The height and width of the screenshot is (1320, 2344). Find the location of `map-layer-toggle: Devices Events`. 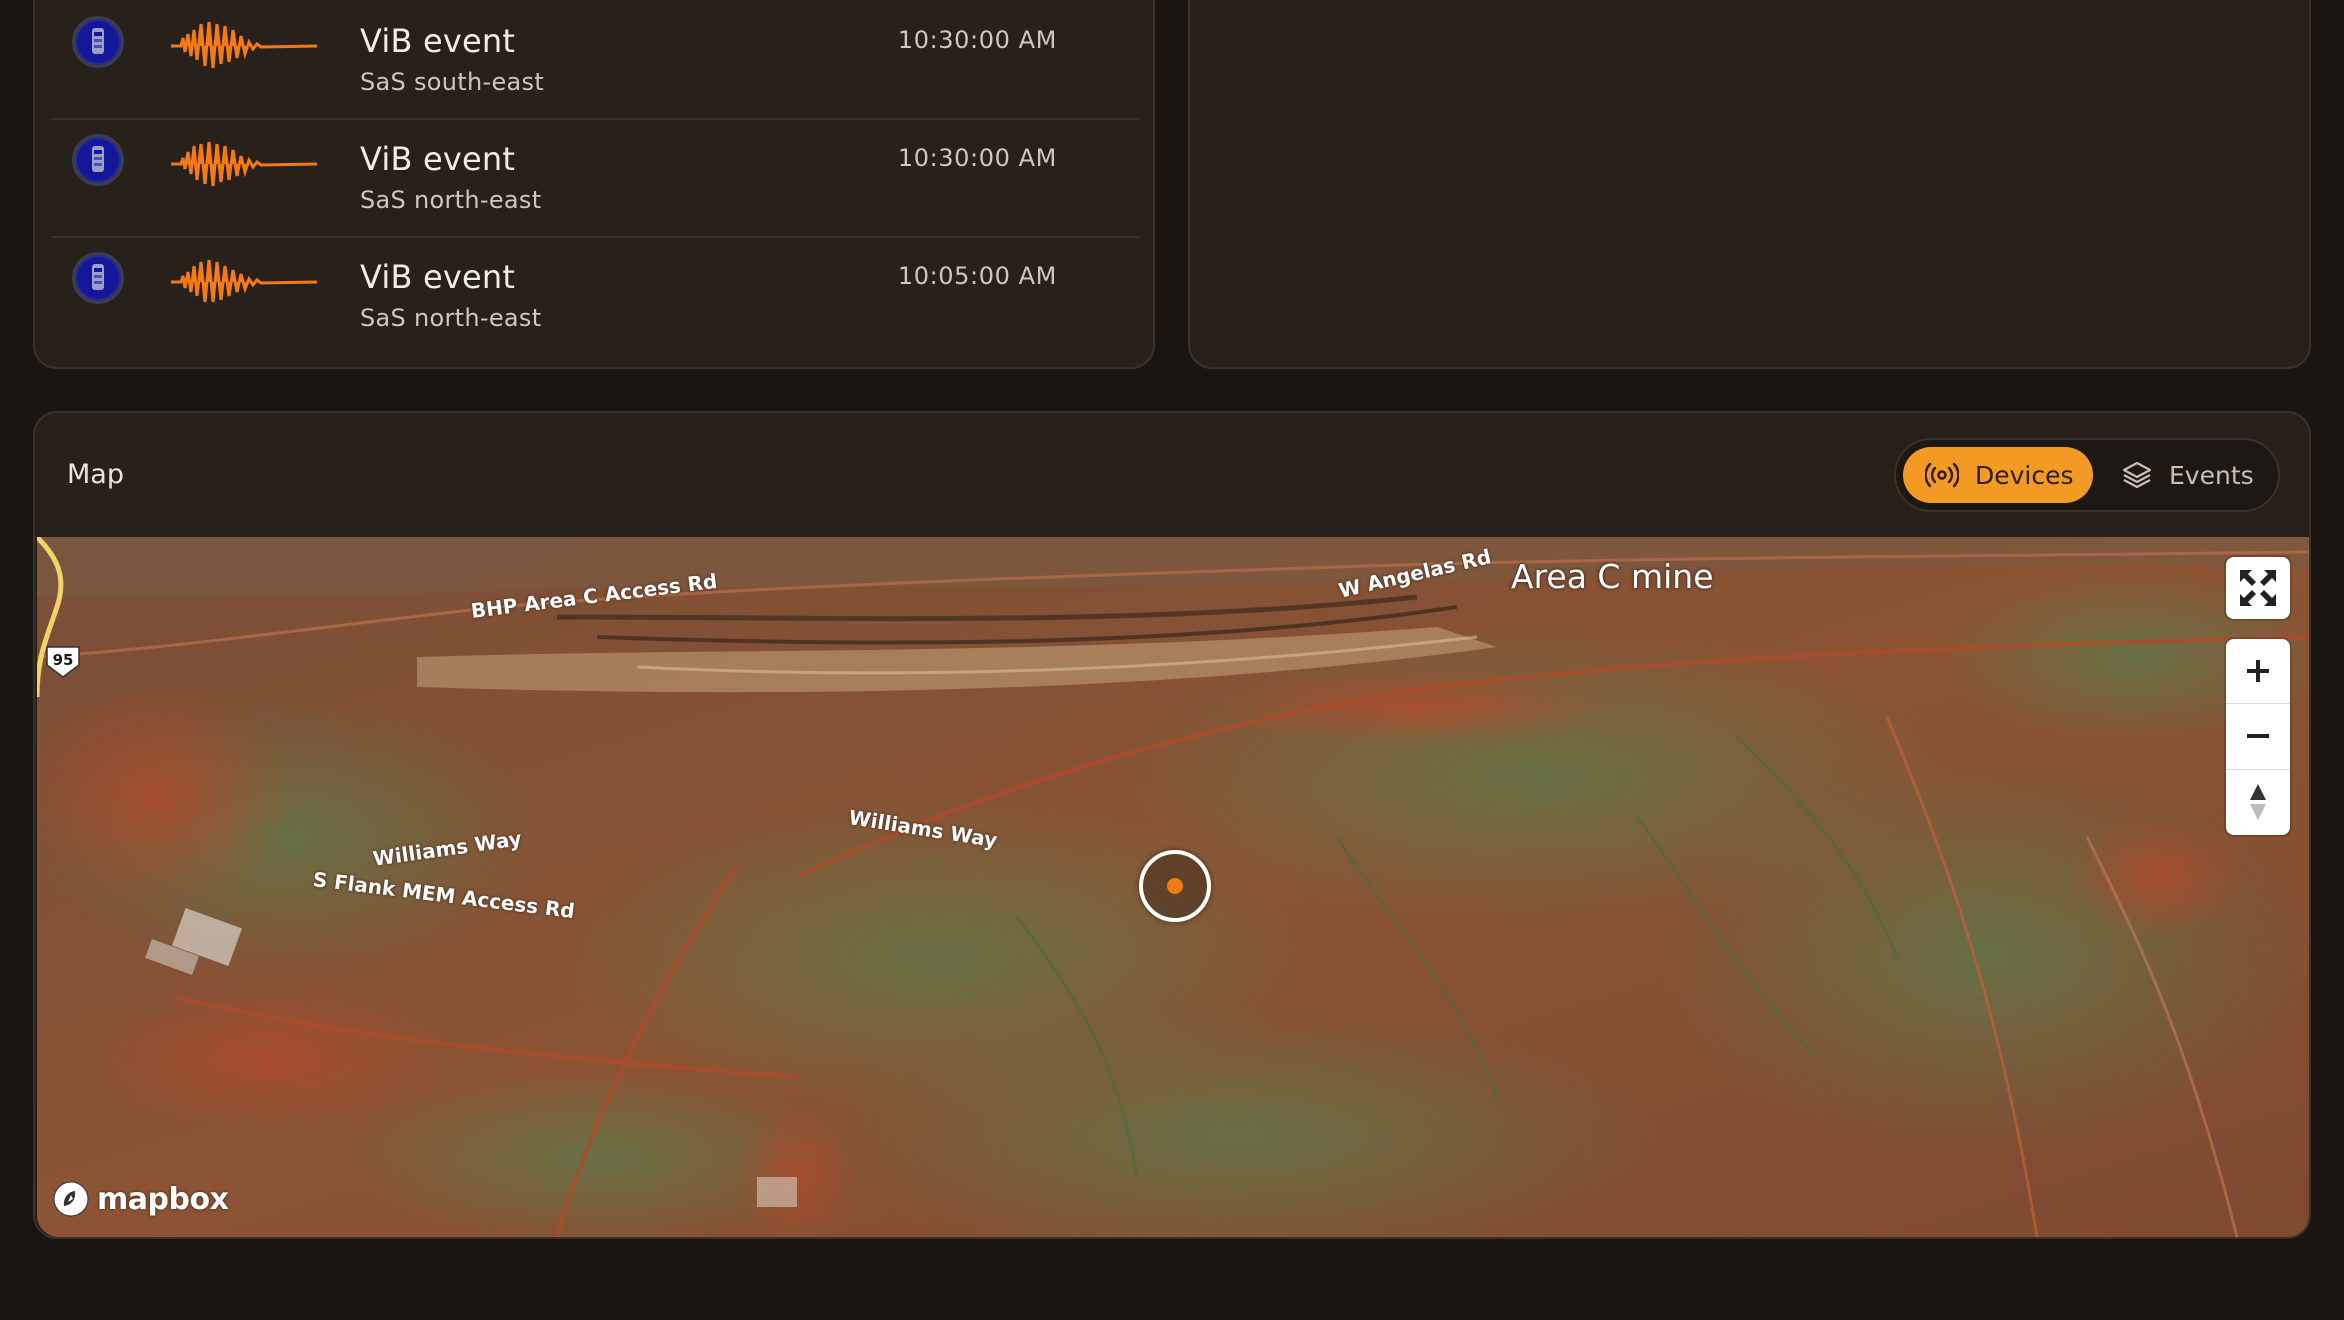

map-layer-toggle: Devices Events is located at coordinates (2087, 475).